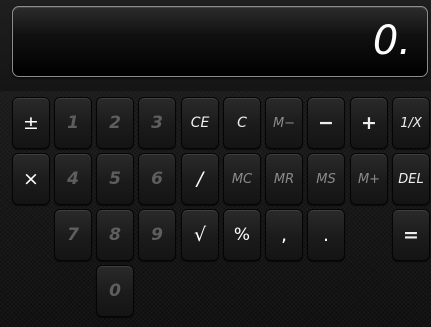  What do you see at coordinates (73, 179) in the screenshot?
I see `digit-4-button: 4` at bounding box center [73, 179].